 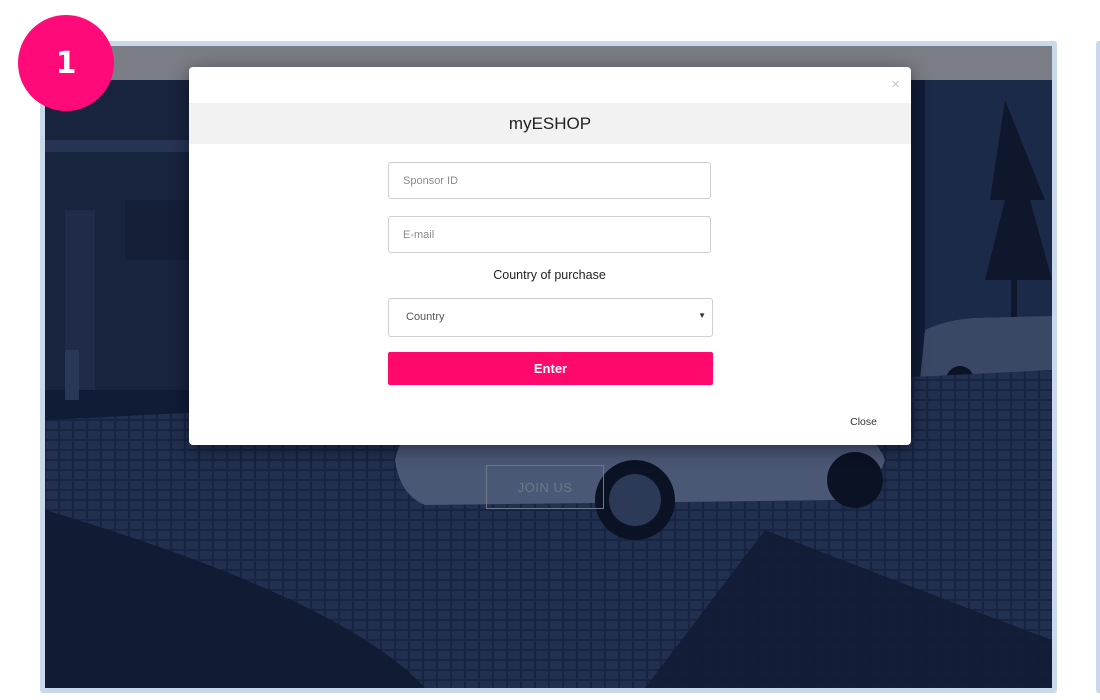 I want to click on close-button: Close, so click(x=863, y=422).